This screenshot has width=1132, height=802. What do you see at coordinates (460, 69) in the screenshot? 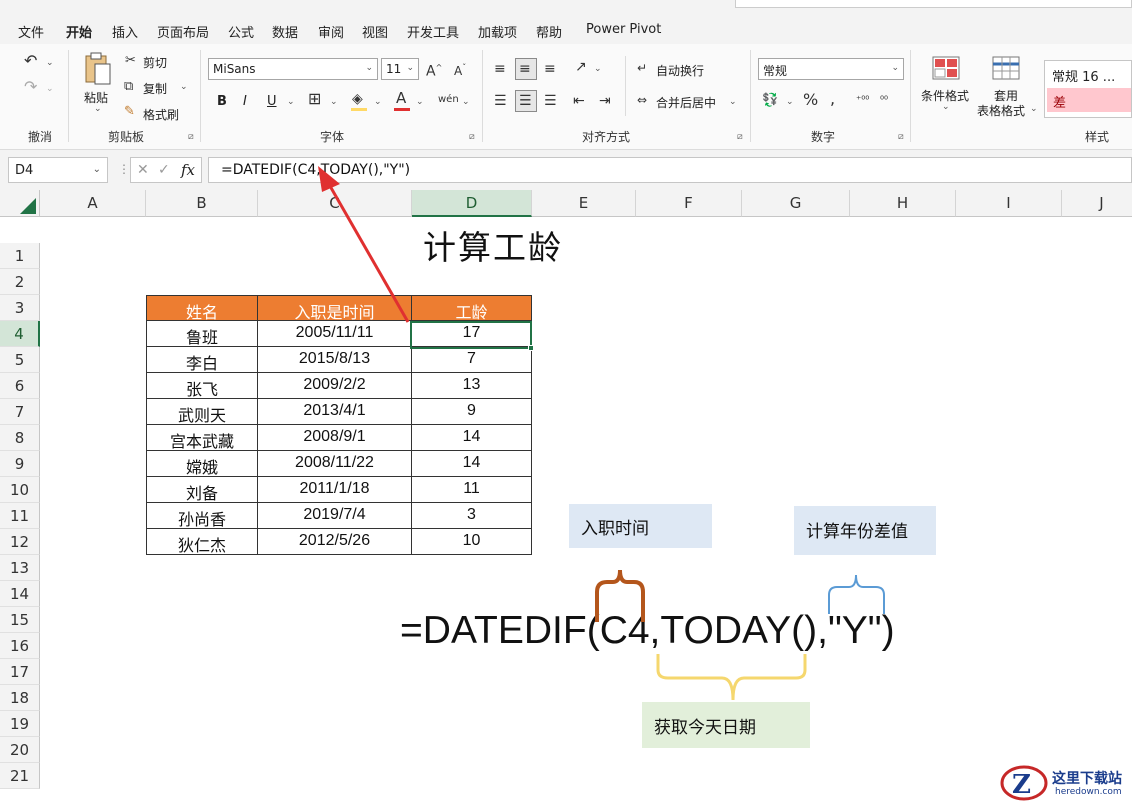
I see `decrease-font-icon: Aˇ` at bounding box center [460, 69].